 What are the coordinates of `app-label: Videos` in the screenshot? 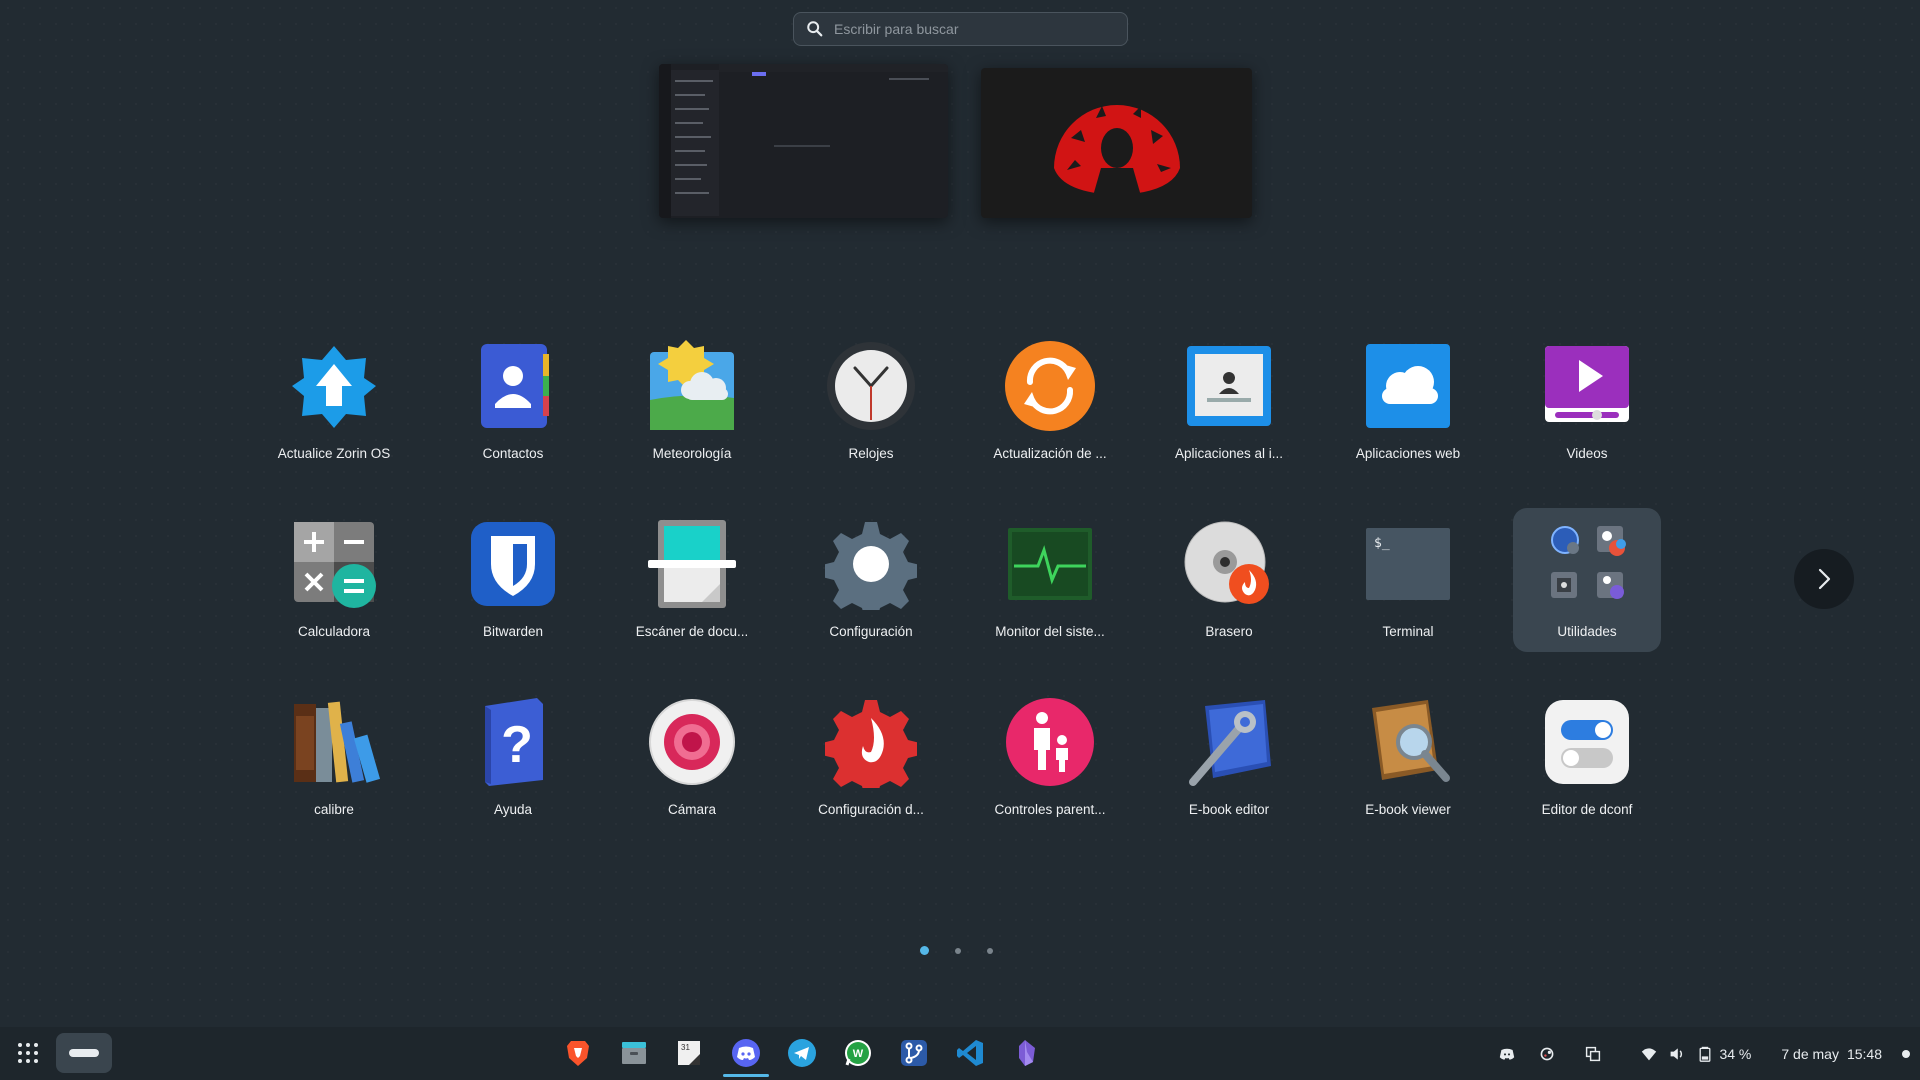 It's located at (1587, 453).